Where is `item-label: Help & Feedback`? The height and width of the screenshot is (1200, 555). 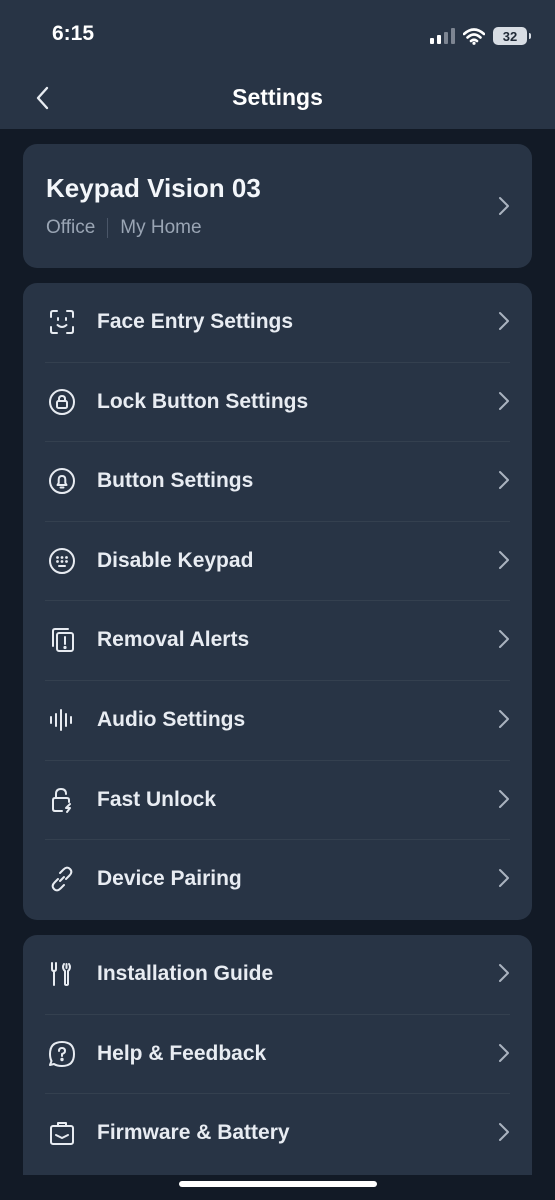 item-label: Help & Feedback is located at coordinates (182, 1053).